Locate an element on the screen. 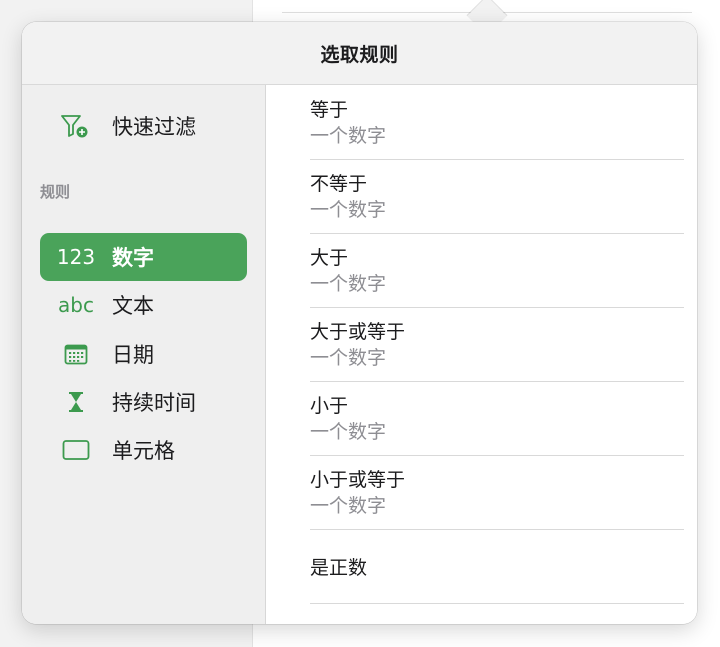 This screenshot has width=720, height=647. rule-category-text: abc 文本 is located at coordinates (143, 305).